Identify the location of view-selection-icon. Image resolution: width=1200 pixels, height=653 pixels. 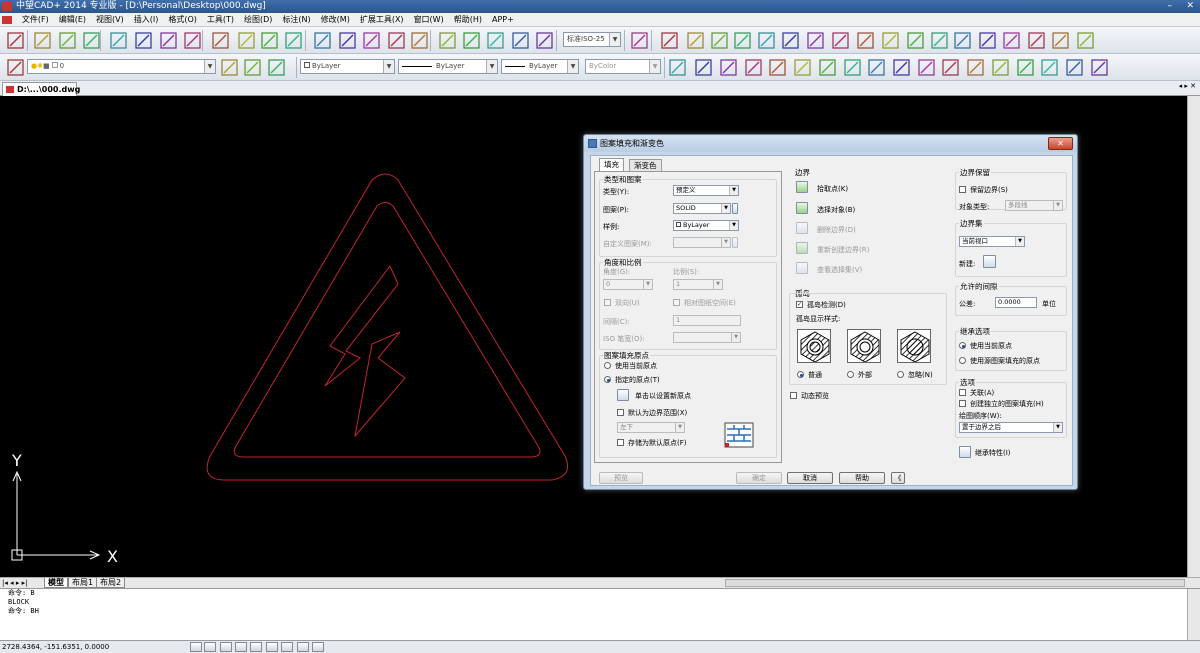
(802, 268).